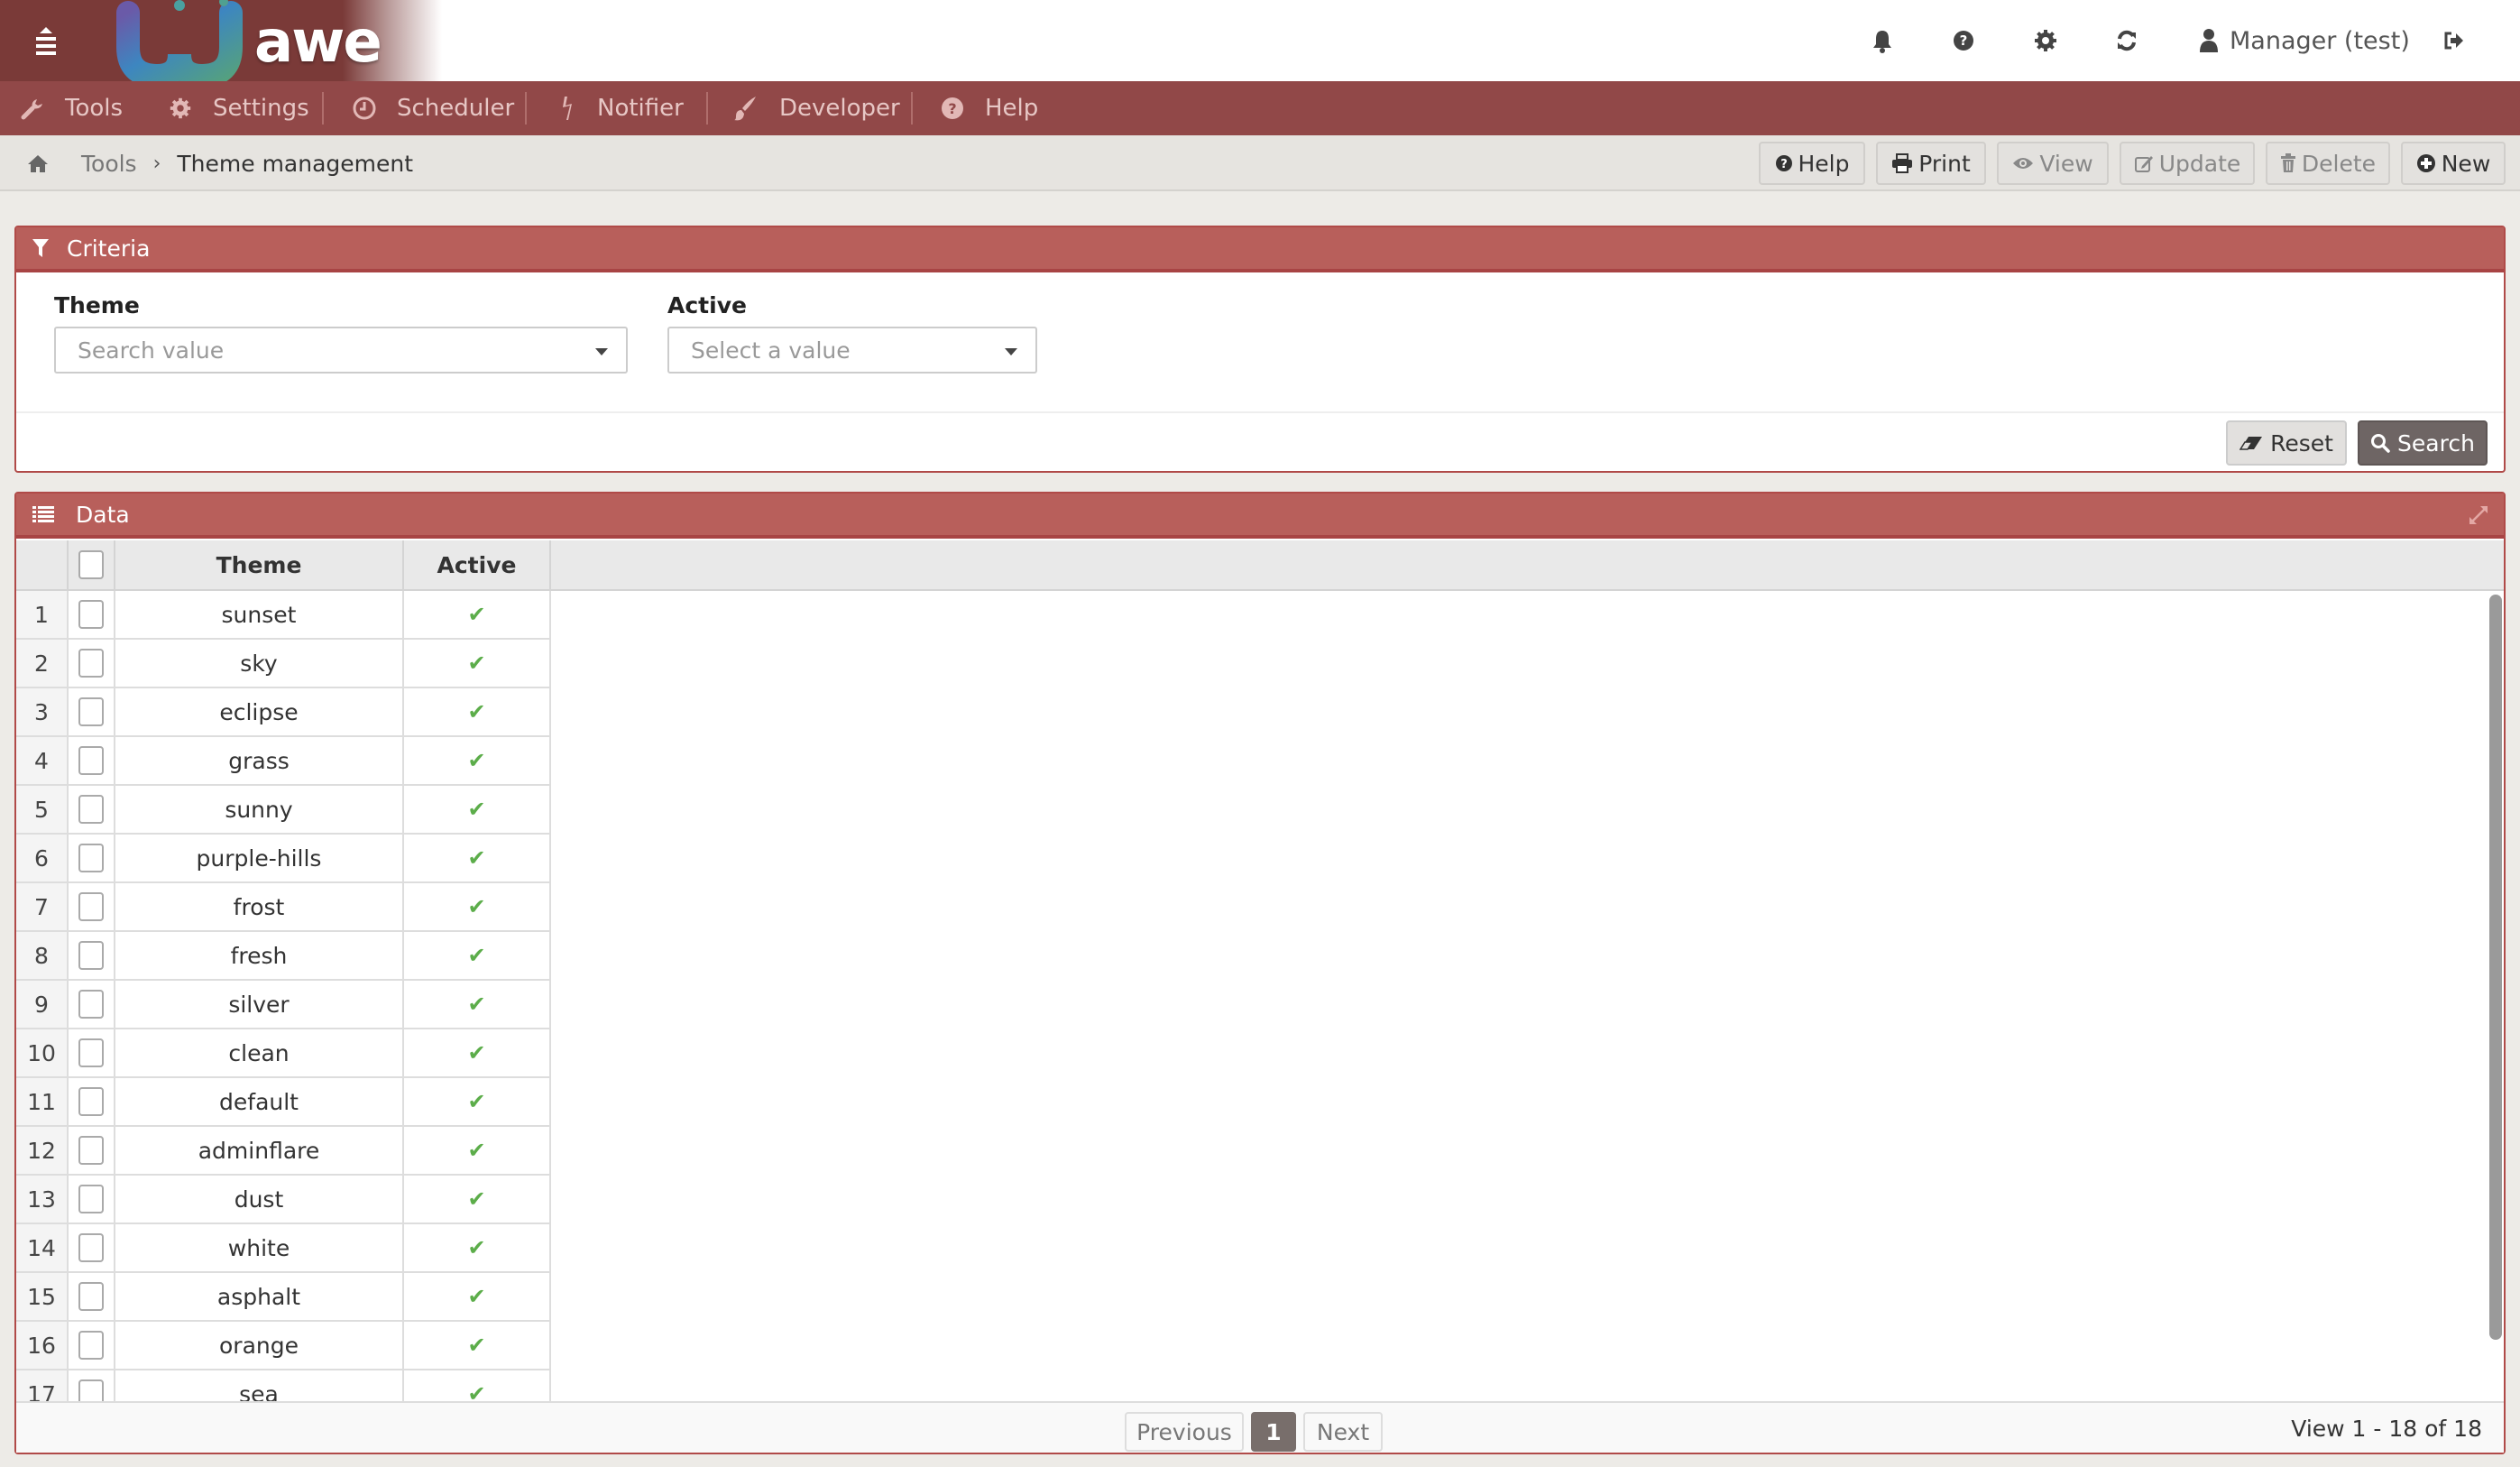 The image size is (2520, 1467). What do you see at coordinates (2495, 967) in the screenshot?
I see `vertical-scrollbar` at bounding box center [2495, 967].